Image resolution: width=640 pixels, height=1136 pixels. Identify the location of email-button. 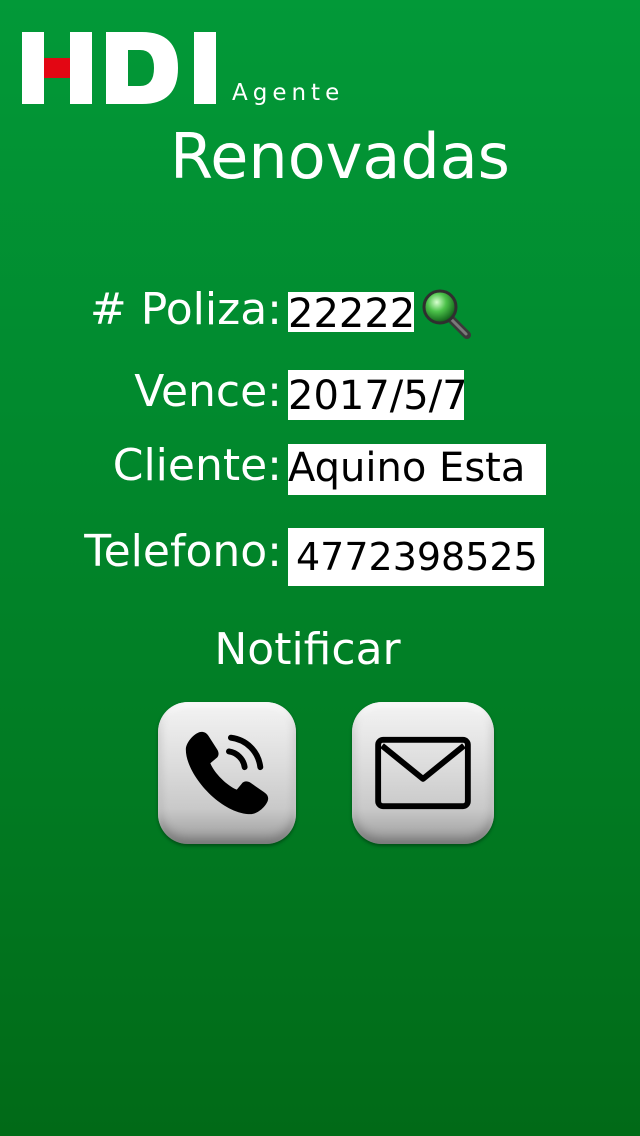
(423, 773).